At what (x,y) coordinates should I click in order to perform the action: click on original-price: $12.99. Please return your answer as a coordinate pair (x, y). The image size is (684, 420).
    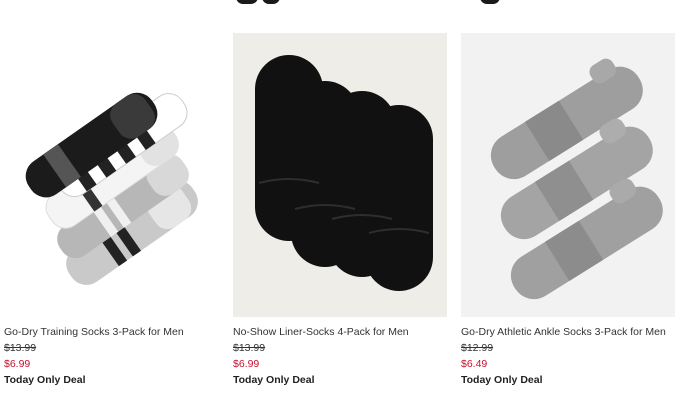
    Looking at the image, I should click on (477, 348).